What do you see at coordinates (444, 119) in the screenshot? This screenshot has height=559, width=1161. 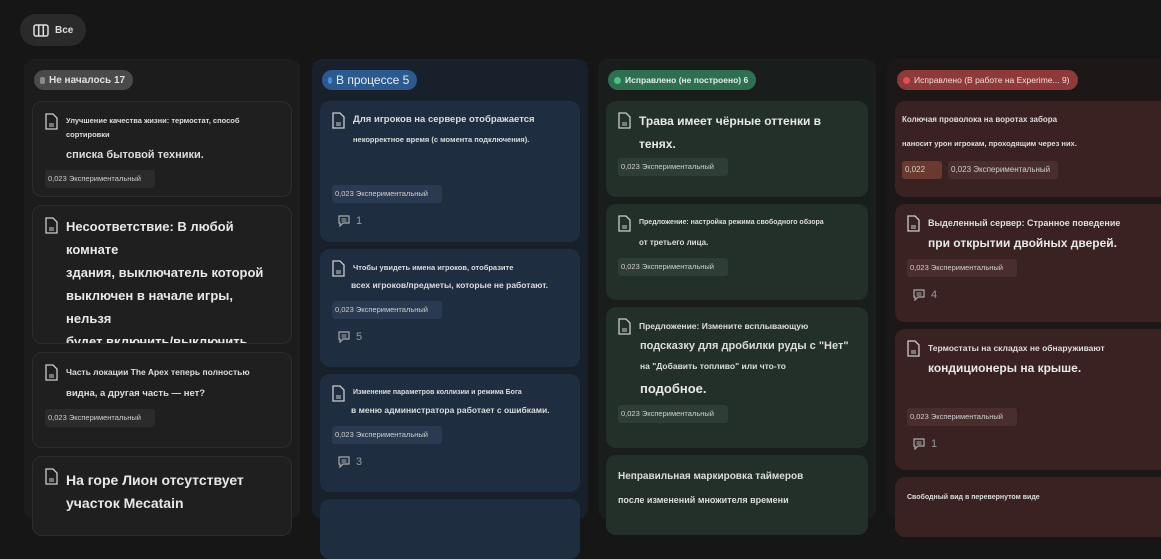 I see `card-title: Для игроков на сервере отображается` at bounding box center [444, 119].